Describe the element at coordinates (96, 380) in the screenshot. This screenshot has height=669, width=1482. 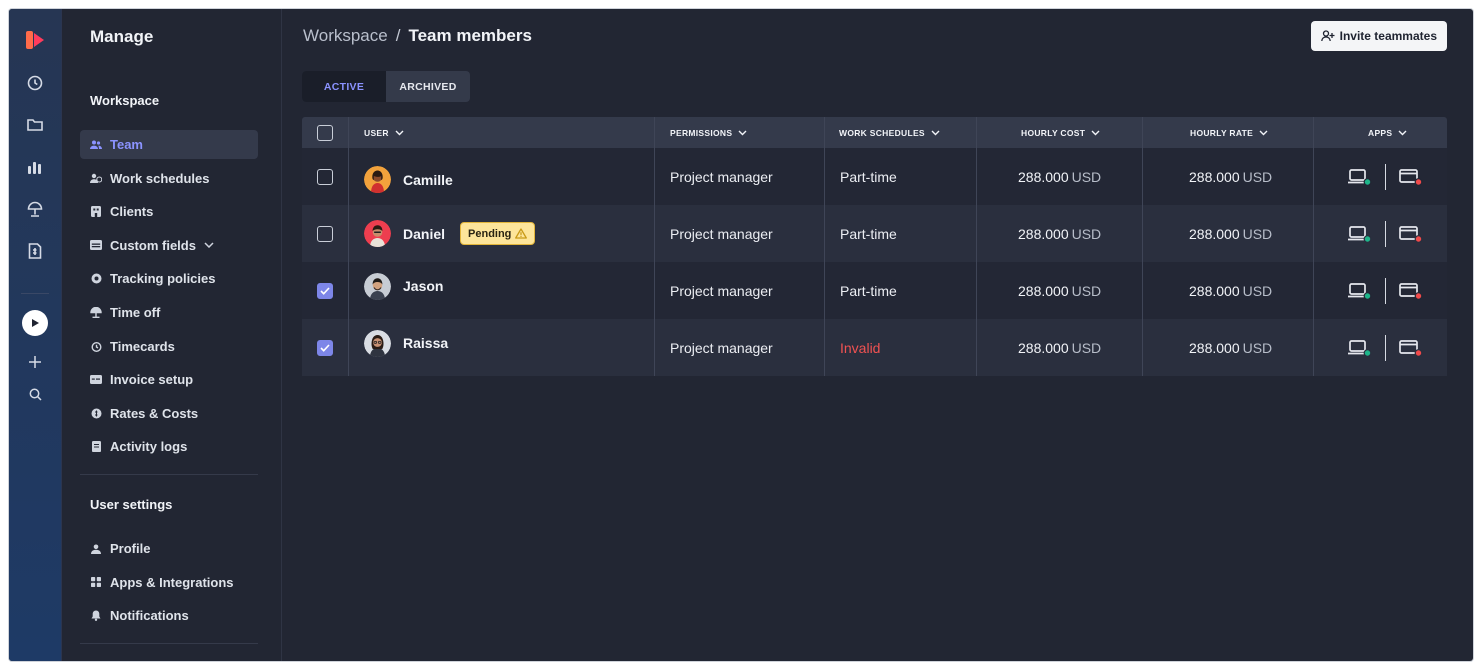
I see `invoice-setup-icon` at that location.